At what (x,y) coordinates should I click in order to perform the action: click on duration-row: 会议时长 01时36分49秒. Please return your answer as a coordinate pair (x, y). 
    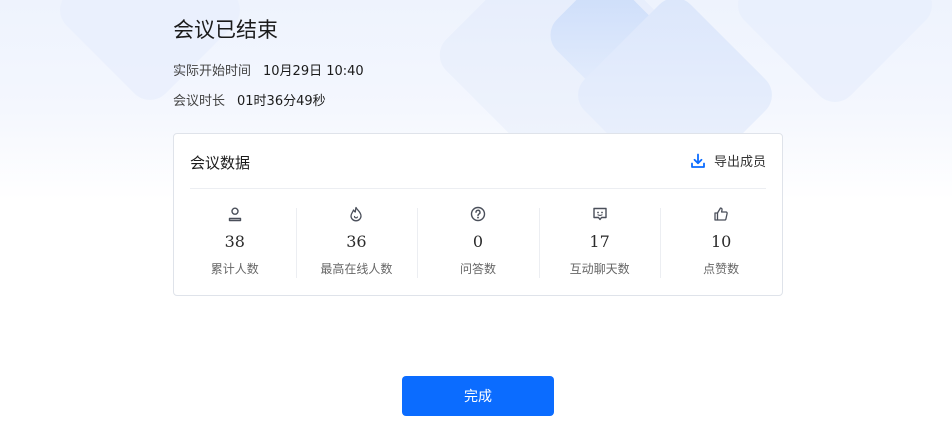
    Looking at the image, I should click on (249, 99).